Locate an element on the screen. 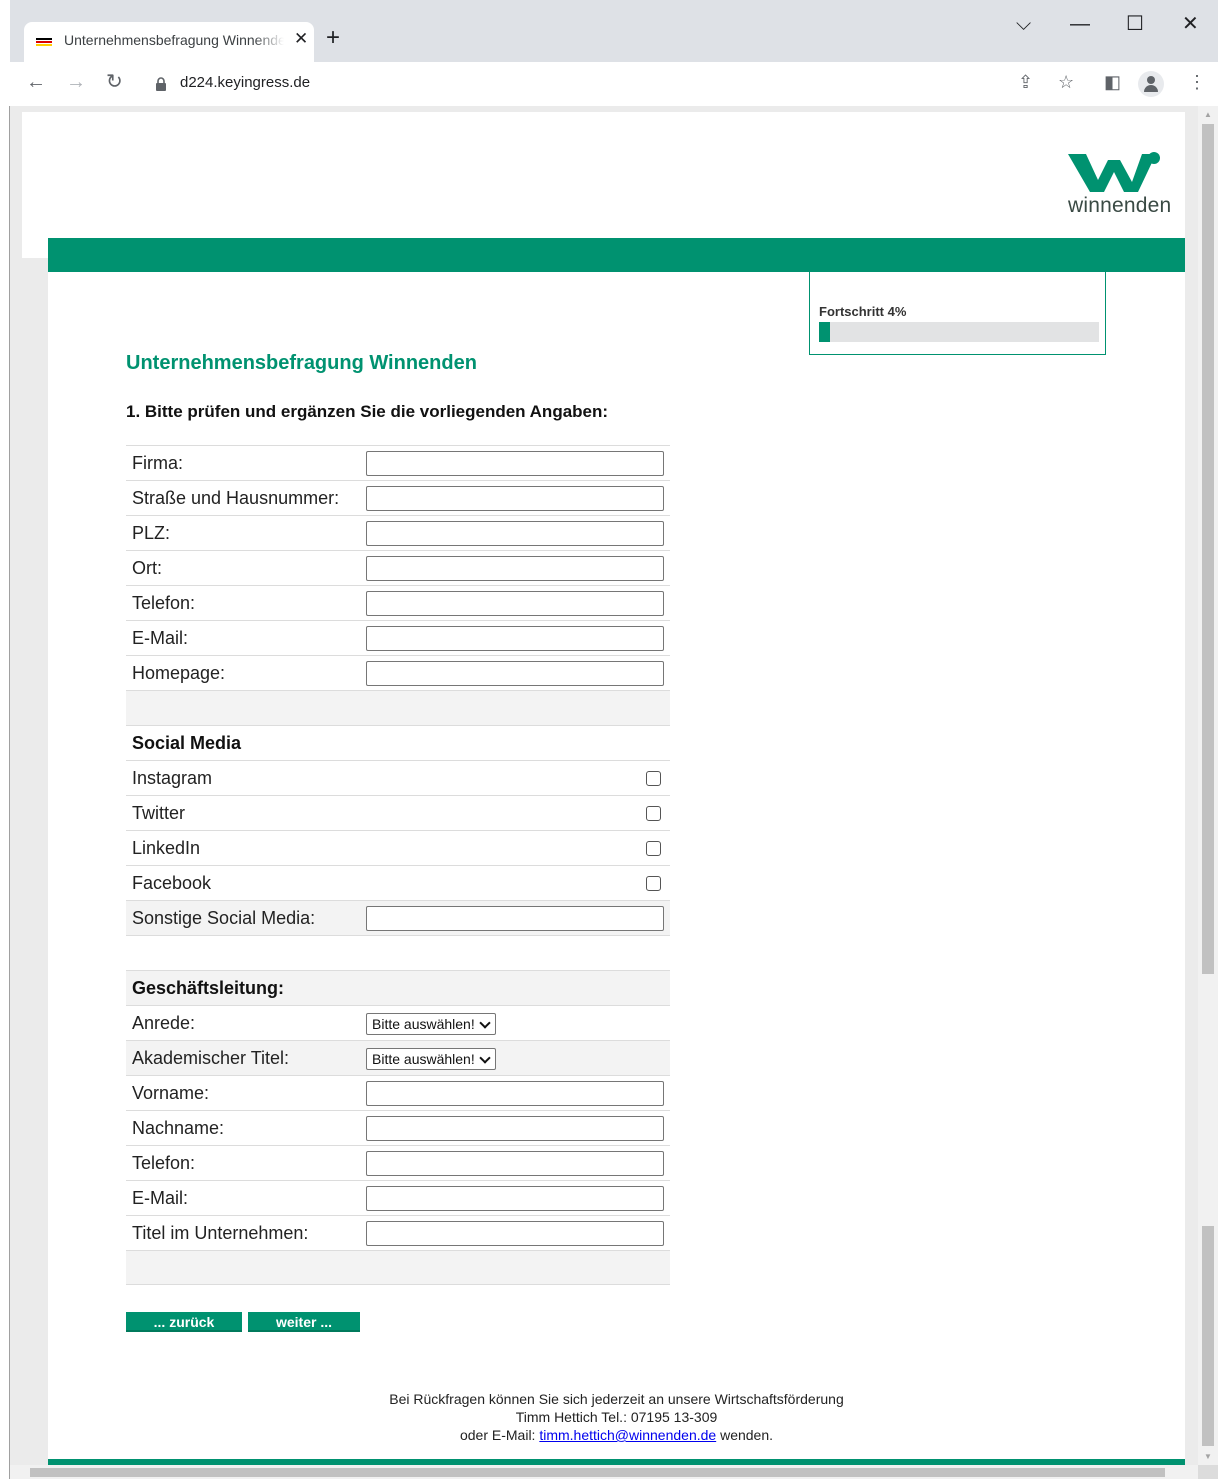  form-row-nachname: Nachname: is located at coordinates (398, 1127).